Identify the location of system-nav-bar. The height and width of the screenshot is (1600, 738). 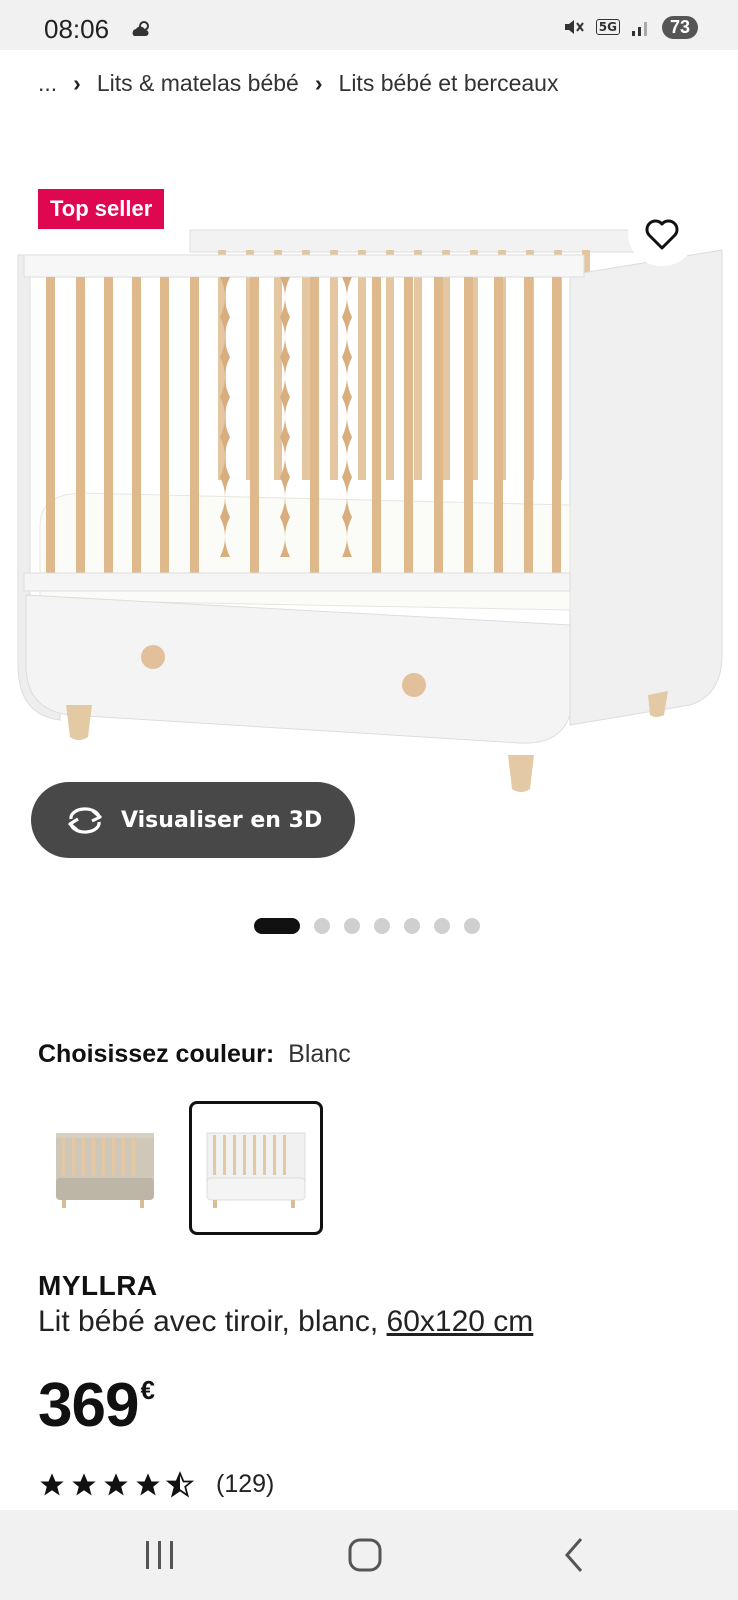
(369, 1555).